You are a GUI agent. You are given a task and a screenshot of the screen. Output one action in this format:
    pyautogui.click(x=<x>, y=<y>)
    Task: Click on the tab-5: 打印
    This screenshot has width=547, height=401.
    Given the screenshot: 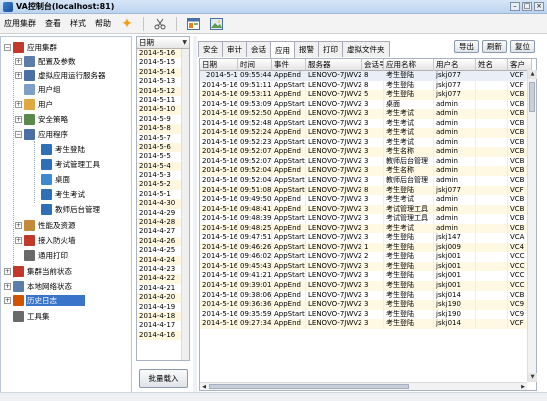 What is the action you would take?
    pyautogui.click(x=330, y=49)
    